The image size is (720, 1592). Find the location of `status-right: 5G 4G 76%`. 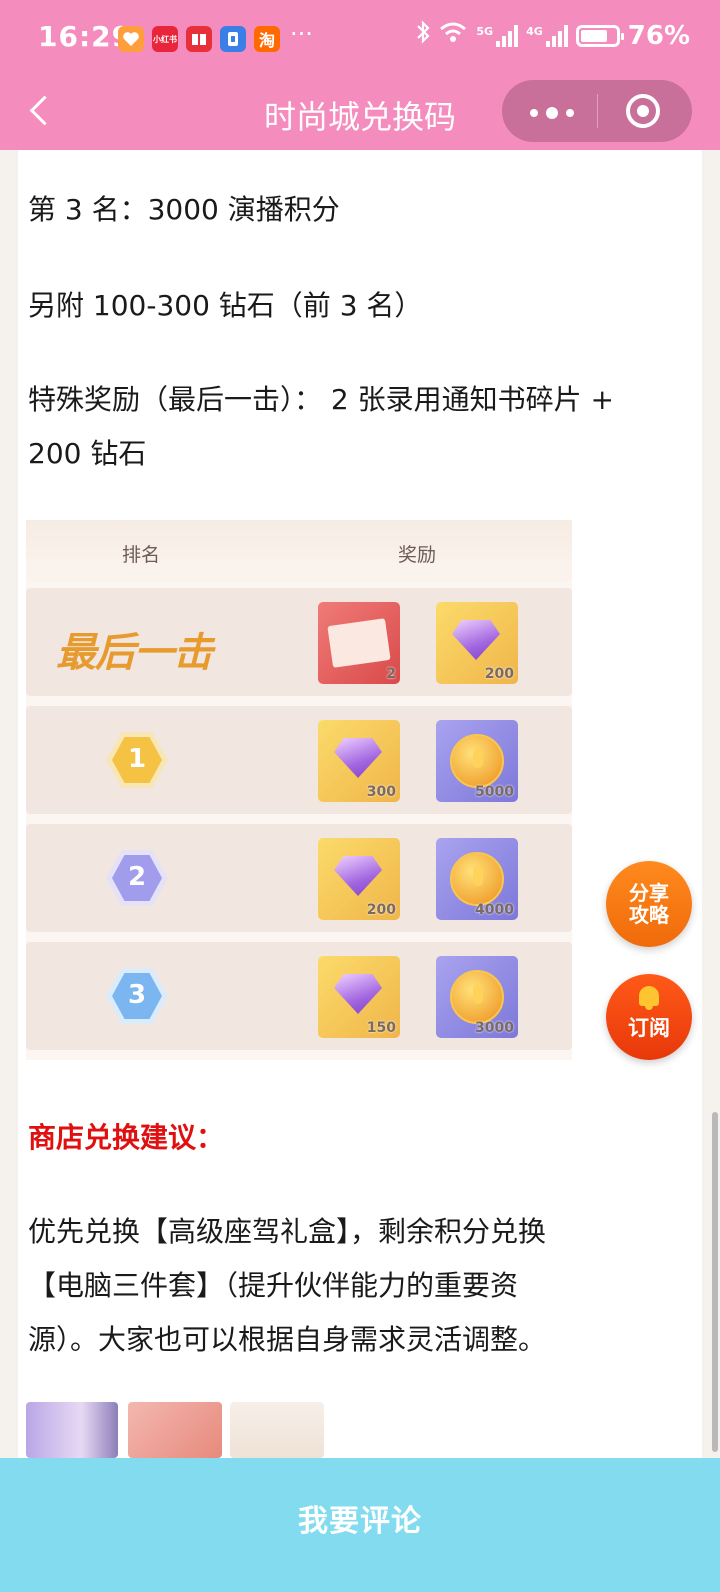

status-right: 5G 4G 76% is located at coordinates (553, 35).